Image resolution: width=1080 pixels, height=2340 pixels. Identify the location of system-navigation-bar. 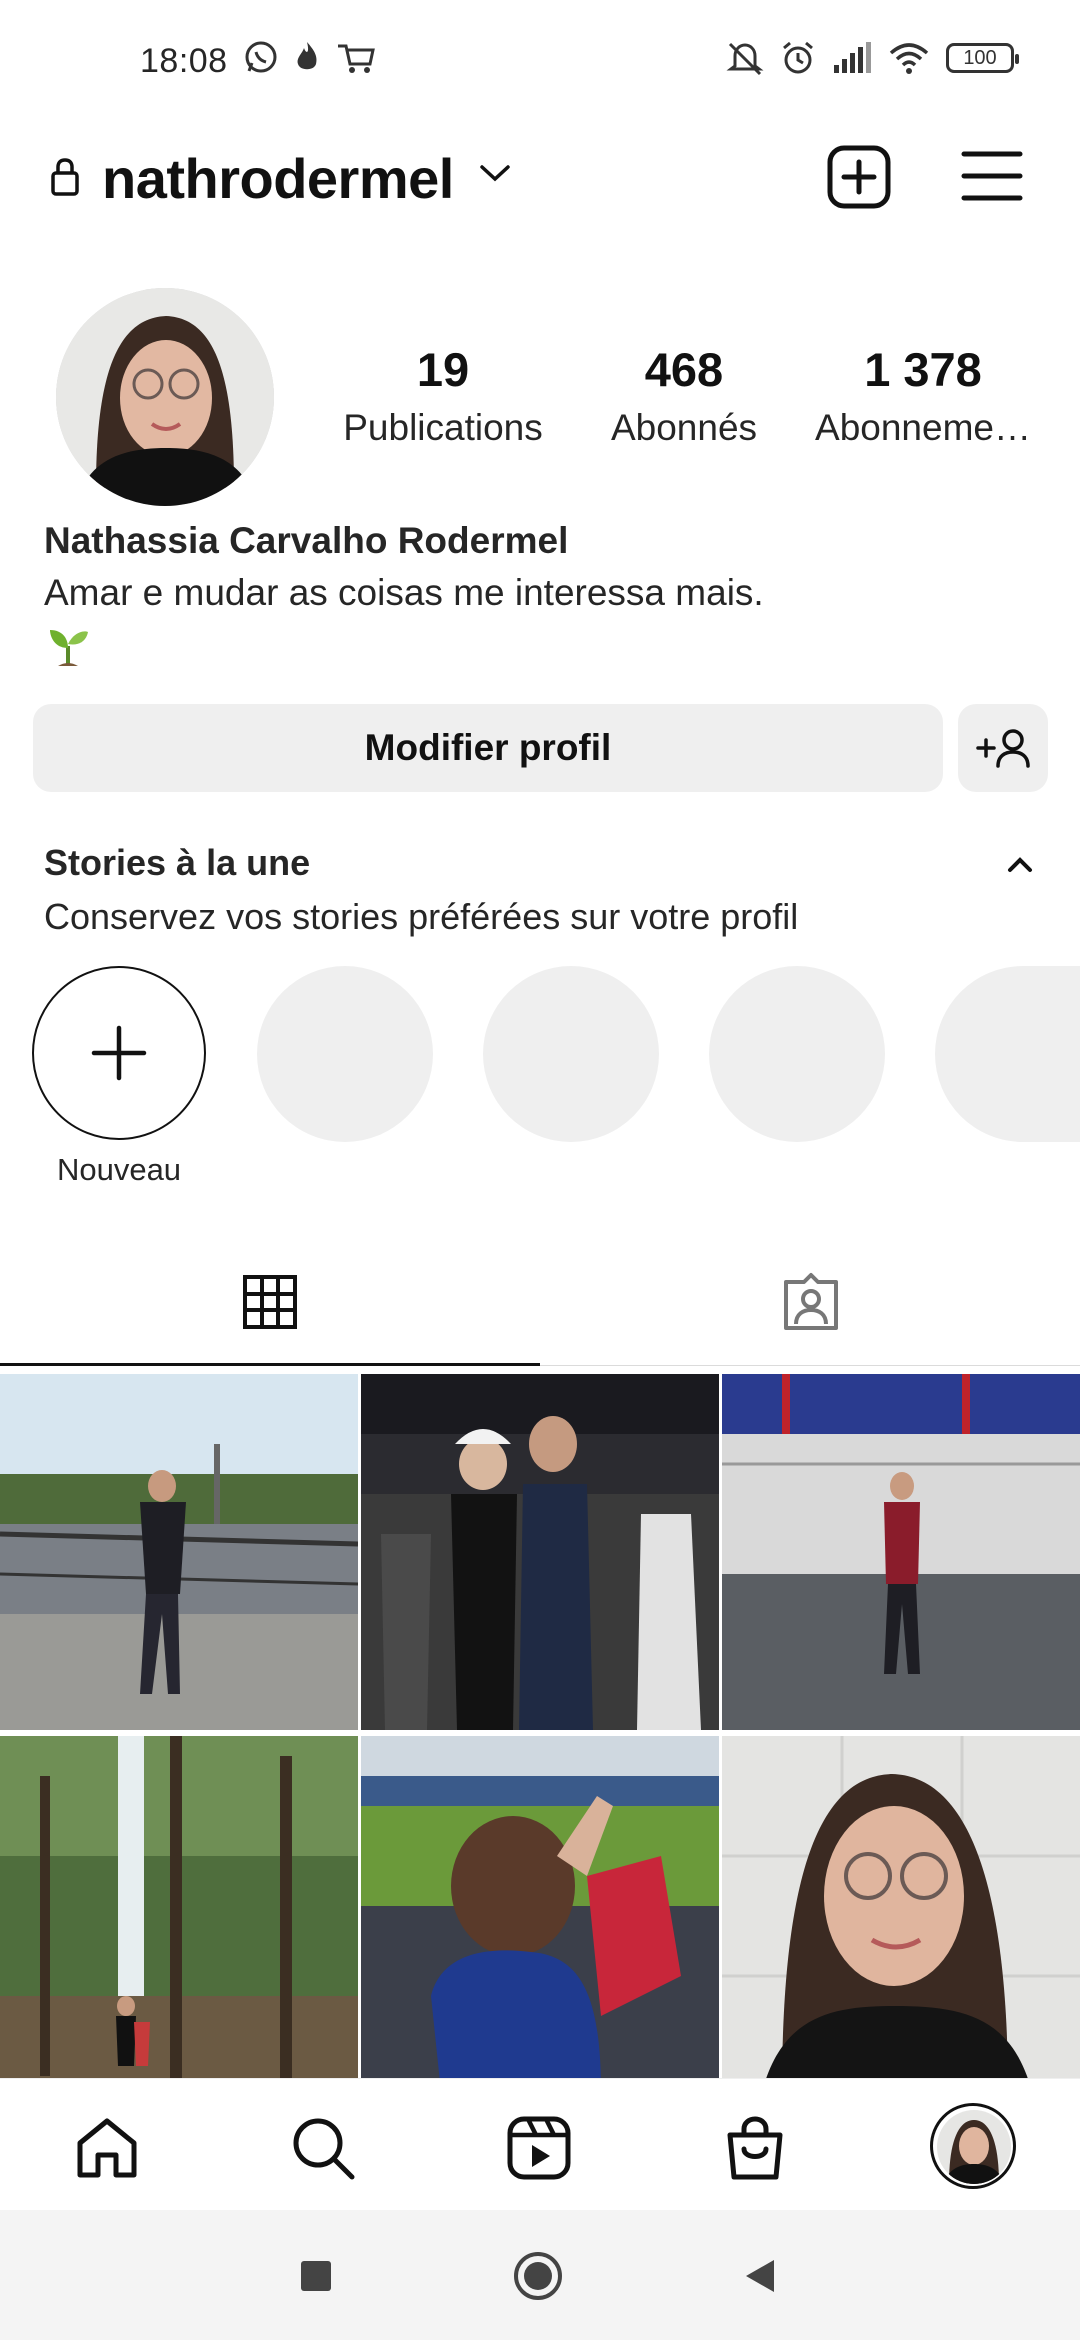
(540, 2275).